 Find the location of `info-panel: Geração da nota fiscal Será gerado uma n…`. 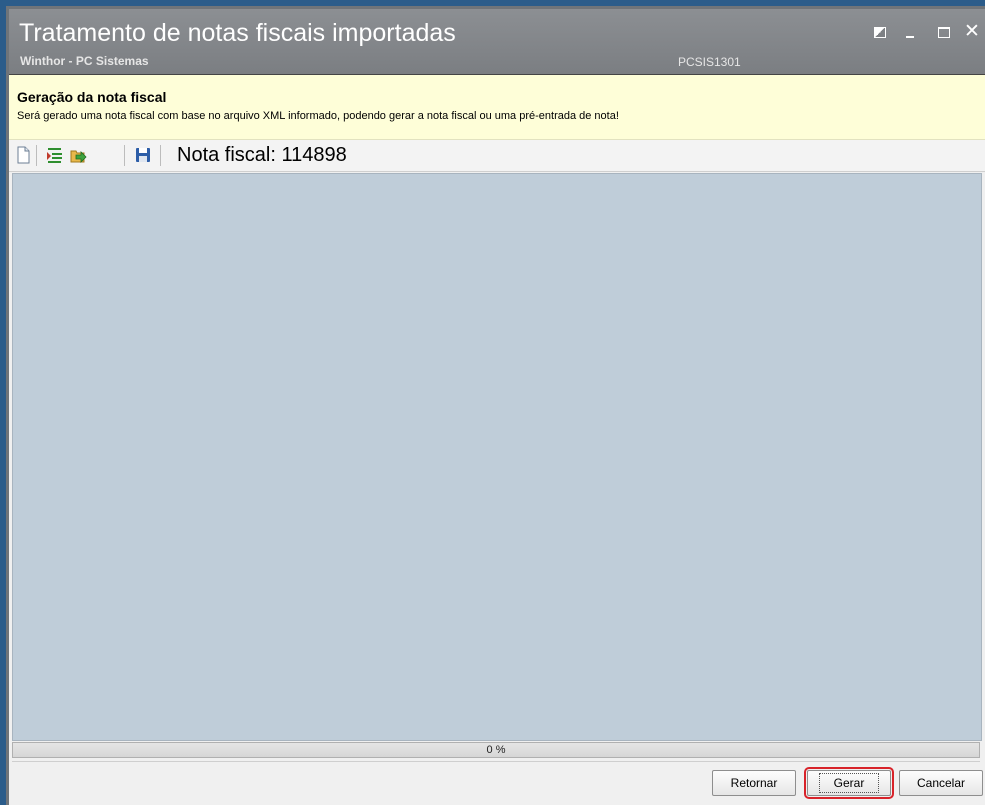

info-panel: Geração da nota fiscal Será gerado uma n… is located at coordinates (497, 107).